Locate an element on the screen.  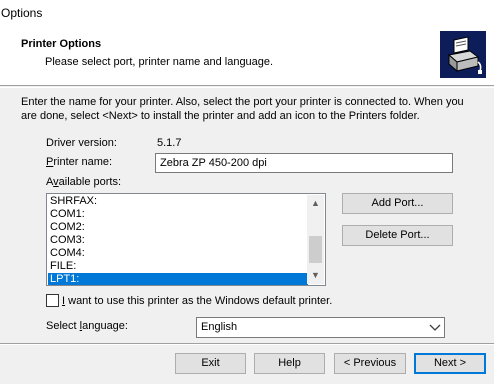
scroll-up-arrow-icon: ▲ is located at coordinates (315, 203).